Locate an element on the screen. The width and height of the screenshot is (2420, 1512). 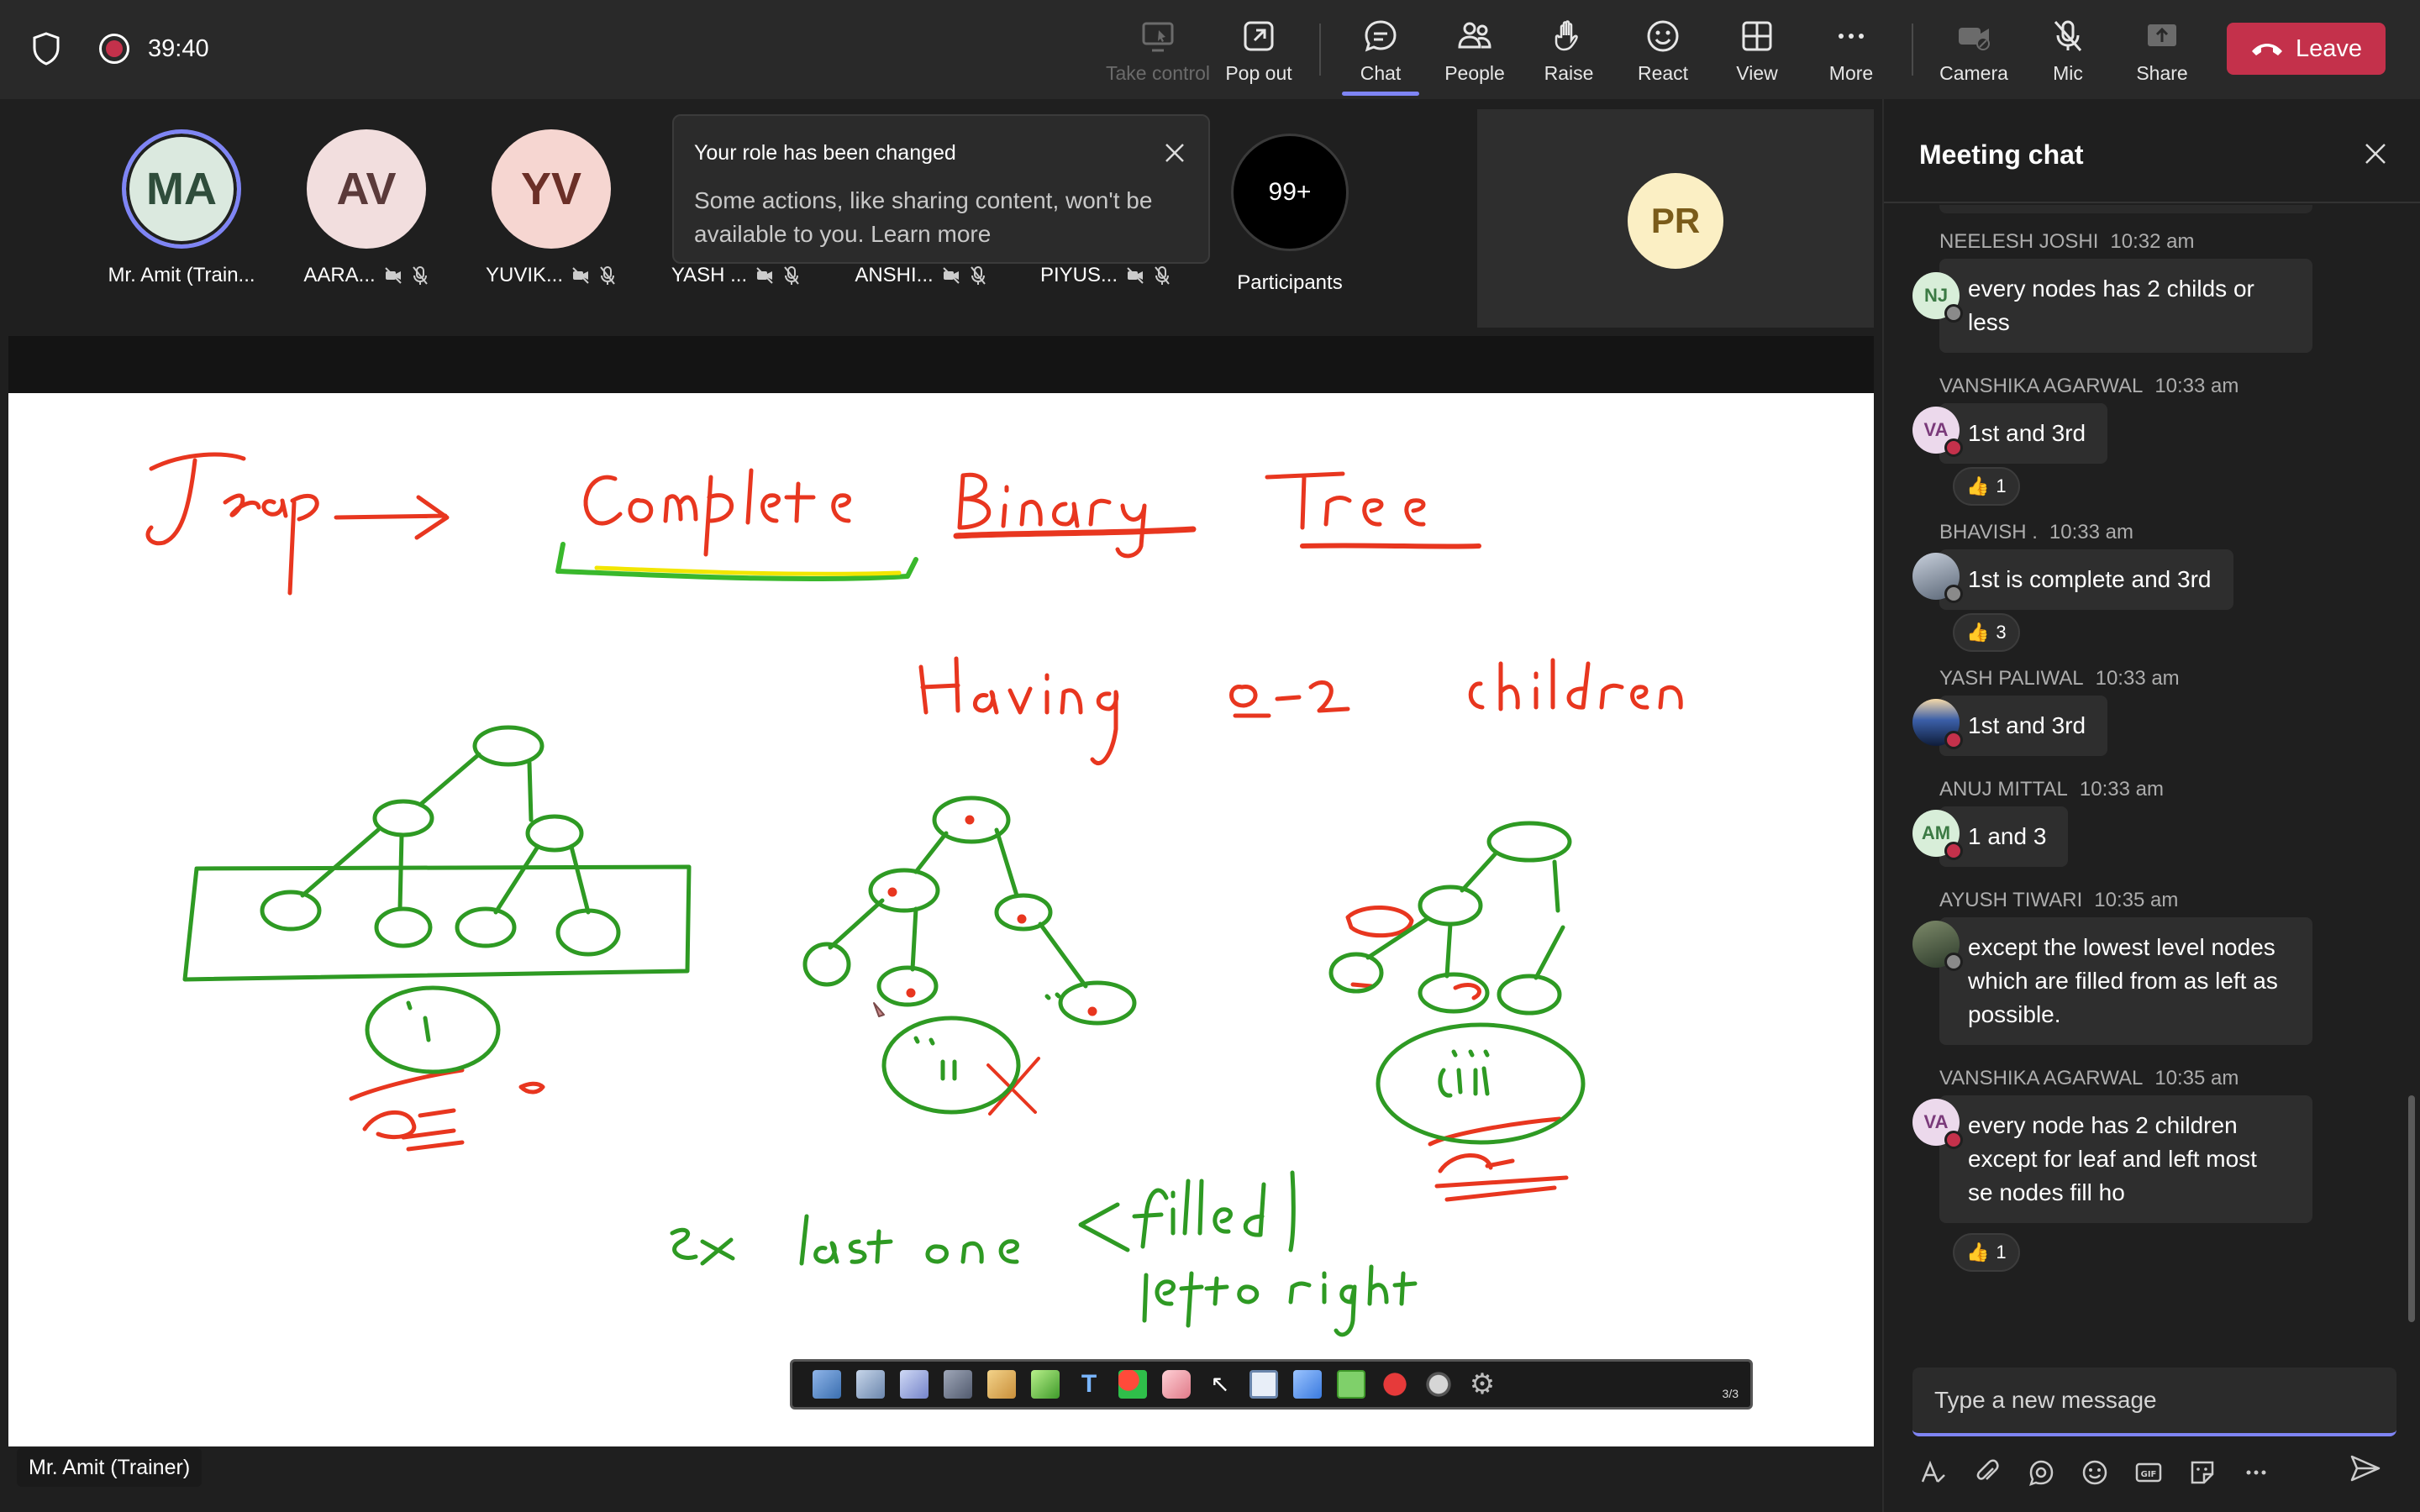
composer-toolbar: GIF is located at coordinates (2154, 1473).